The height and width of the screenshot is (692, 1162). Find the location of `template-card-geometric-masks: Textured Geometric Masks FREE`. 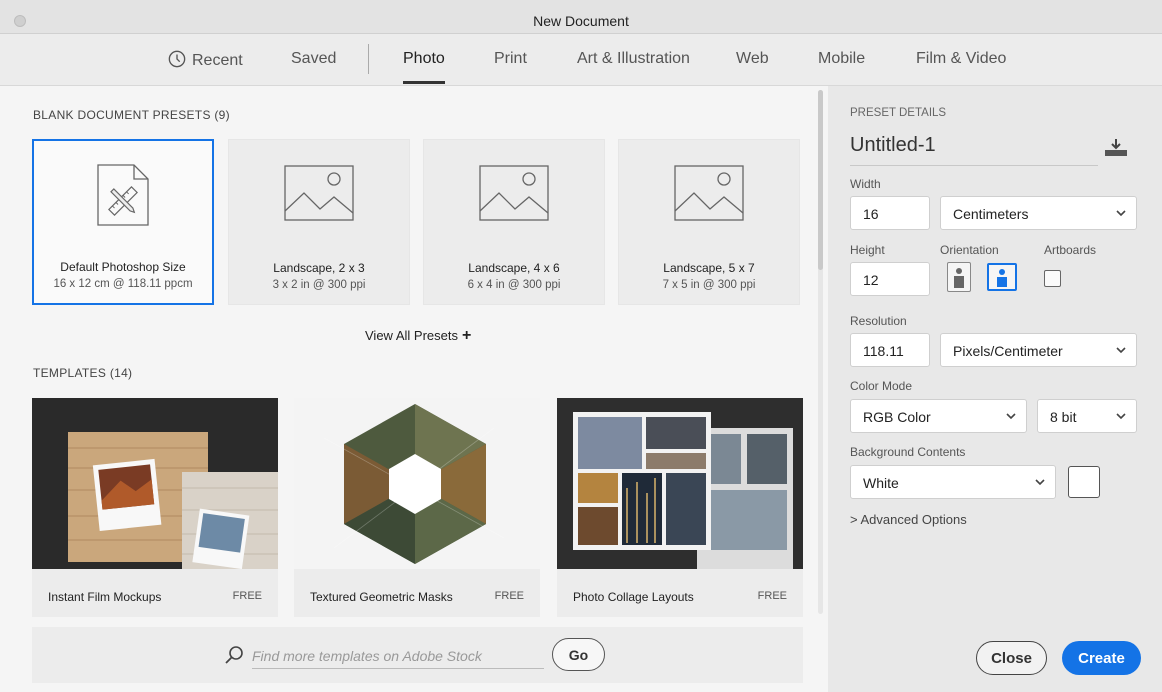

template-card-geometric-masks: Textured Geometric Masks FREE is located at coordinates (417, 507).